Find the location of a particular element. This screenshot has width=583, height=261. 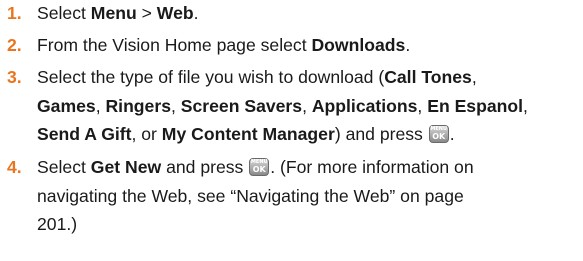

web-label: Web is located at coordinates (175, 13).